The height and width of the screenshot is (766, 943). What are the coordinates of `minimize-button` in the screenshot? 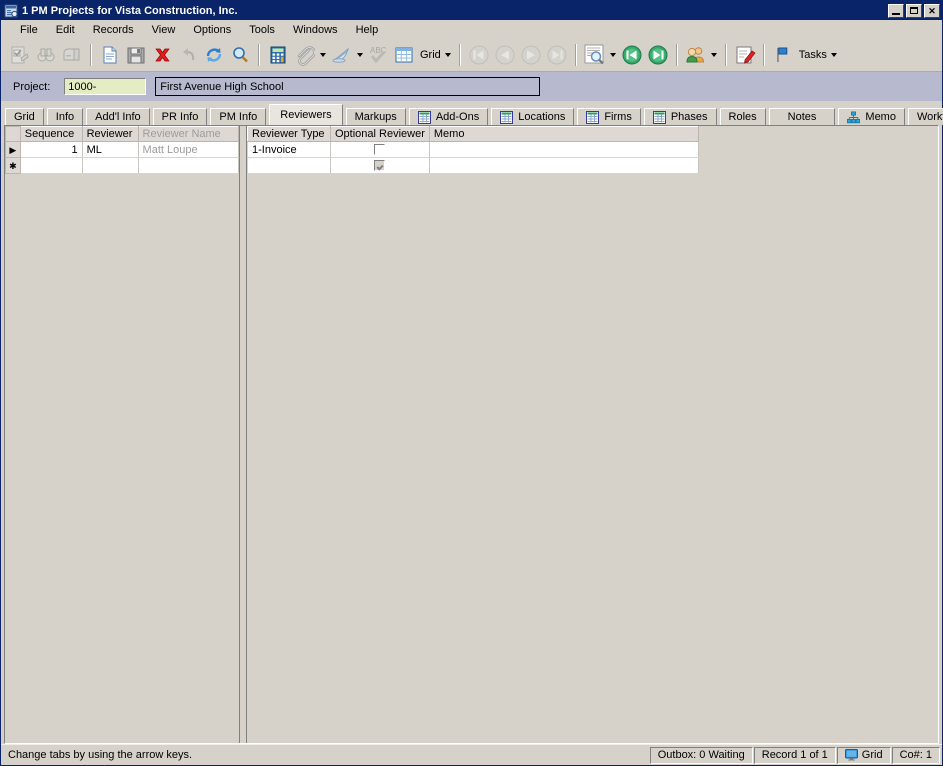 It's located at (896, 10).